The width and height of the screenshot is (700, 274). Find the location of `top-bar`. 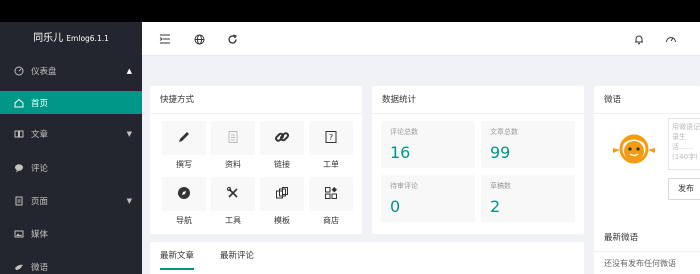

top-bar is located at coordinates (421, 39).